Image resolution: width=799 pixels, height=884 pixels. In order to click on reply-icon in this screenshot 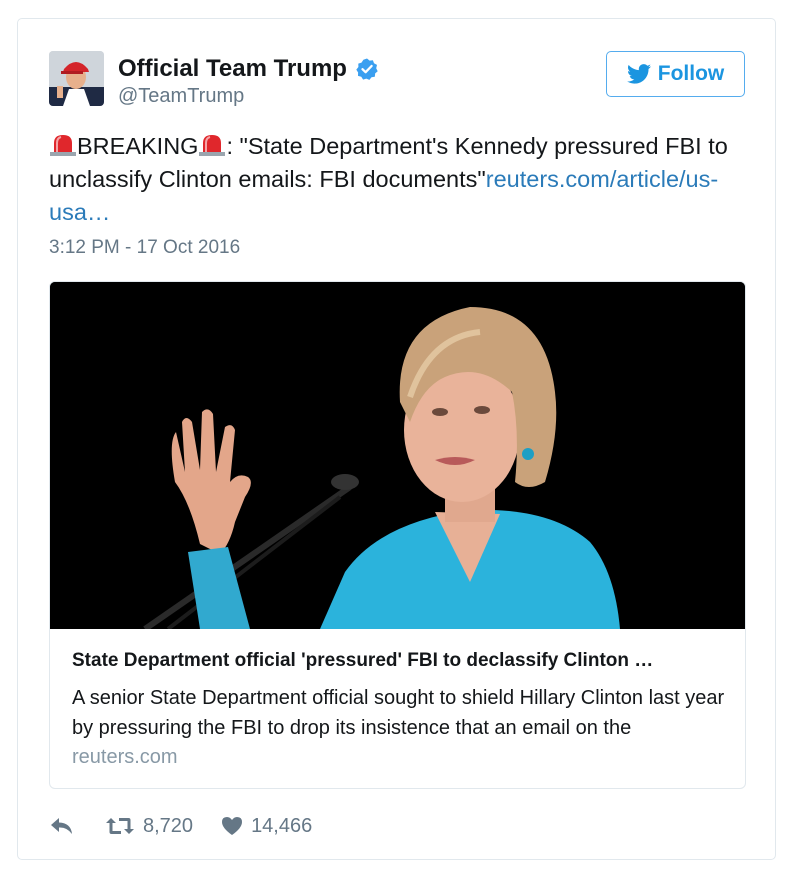, I will do `click(61, 826)`.